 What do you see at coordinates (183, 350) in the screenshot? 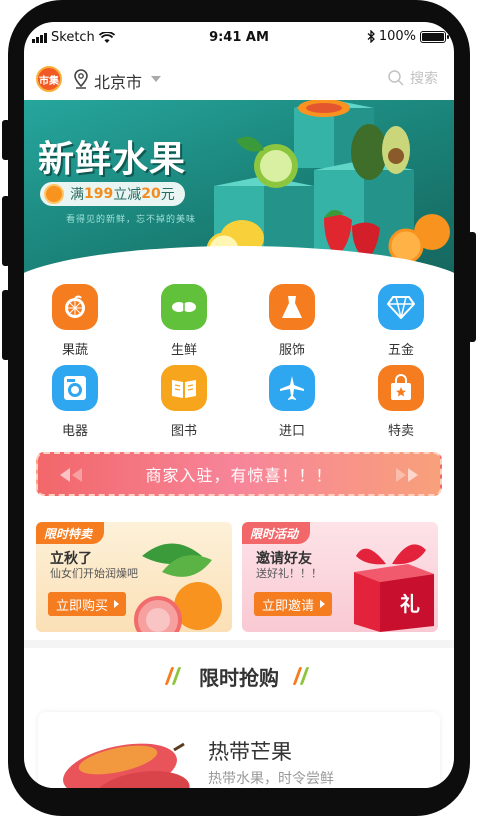
I see `category-label: 生鲜` at bounding box center [183, 350].